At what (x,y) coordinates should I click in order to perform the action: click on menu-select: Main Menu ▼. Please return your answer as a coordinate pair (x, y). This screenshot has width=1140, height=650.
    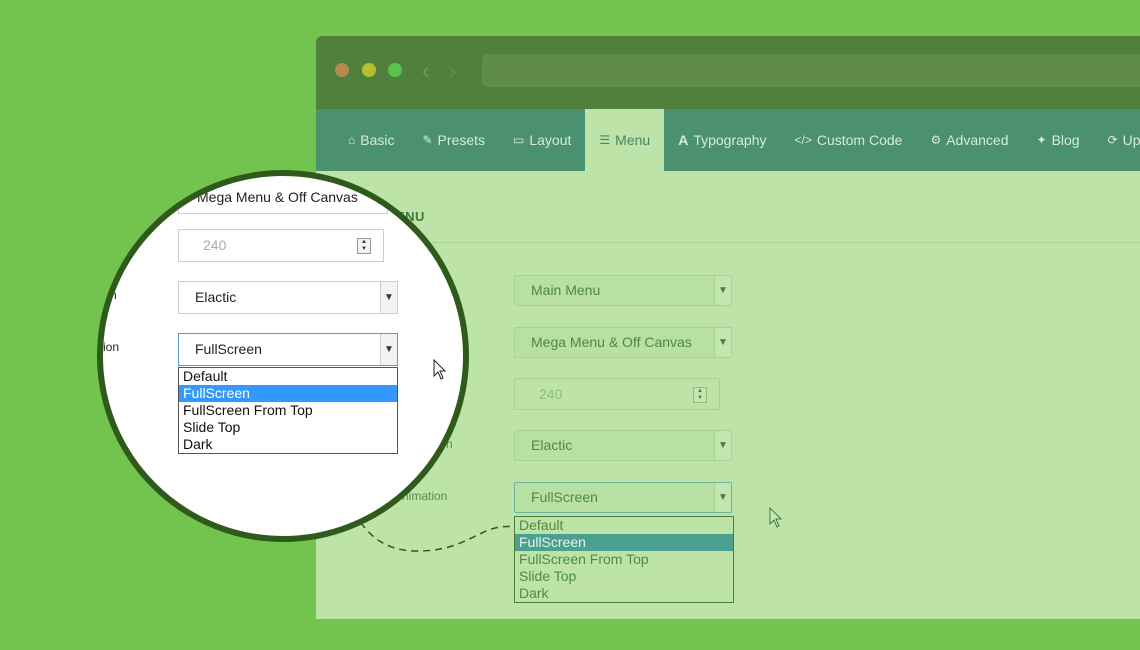
    Looking at the image, I should click on (623, 290).